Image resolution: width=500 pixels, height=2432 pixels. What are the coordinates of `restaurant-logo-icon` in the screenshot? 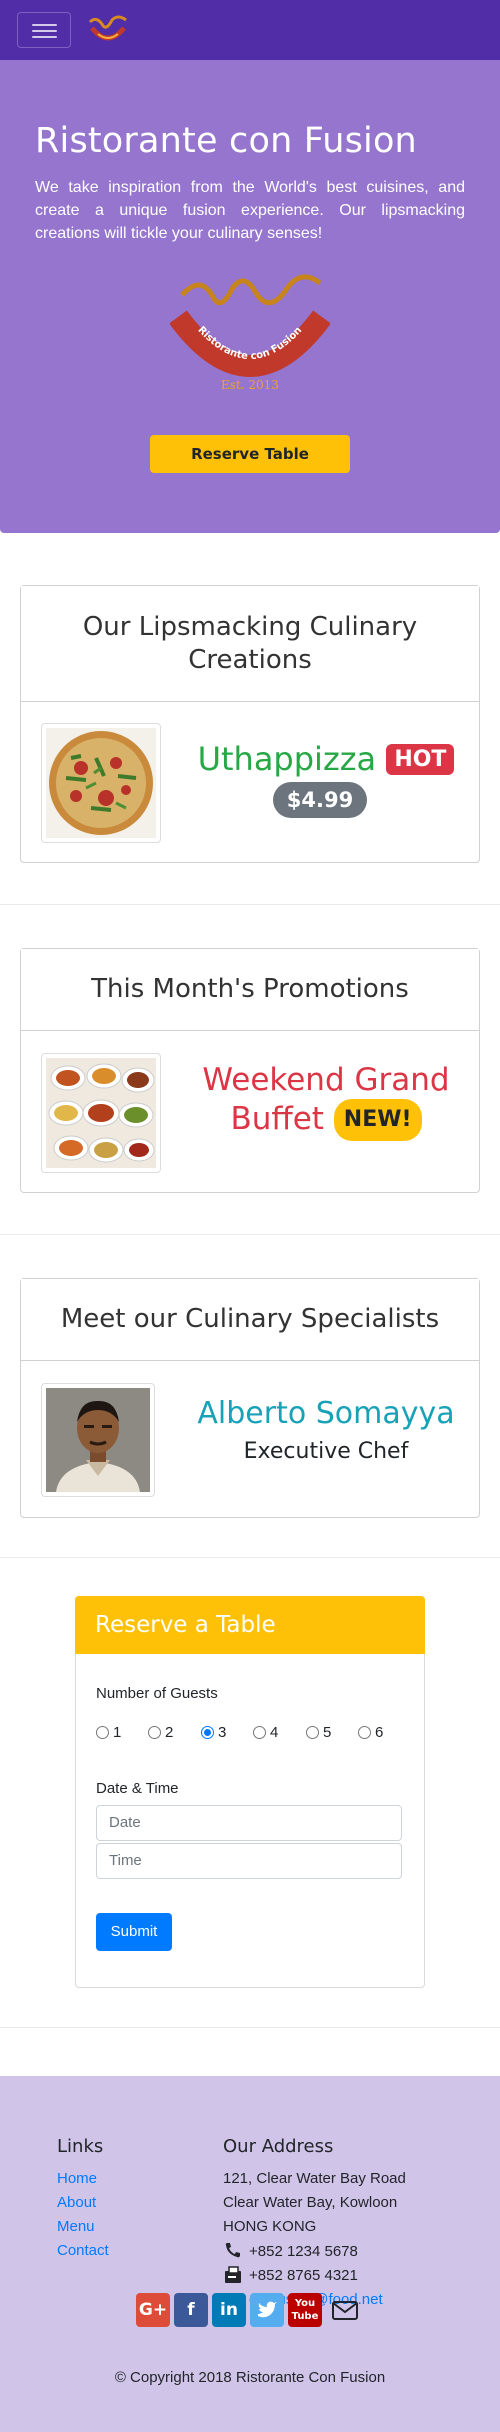 It's located at (108, 30).